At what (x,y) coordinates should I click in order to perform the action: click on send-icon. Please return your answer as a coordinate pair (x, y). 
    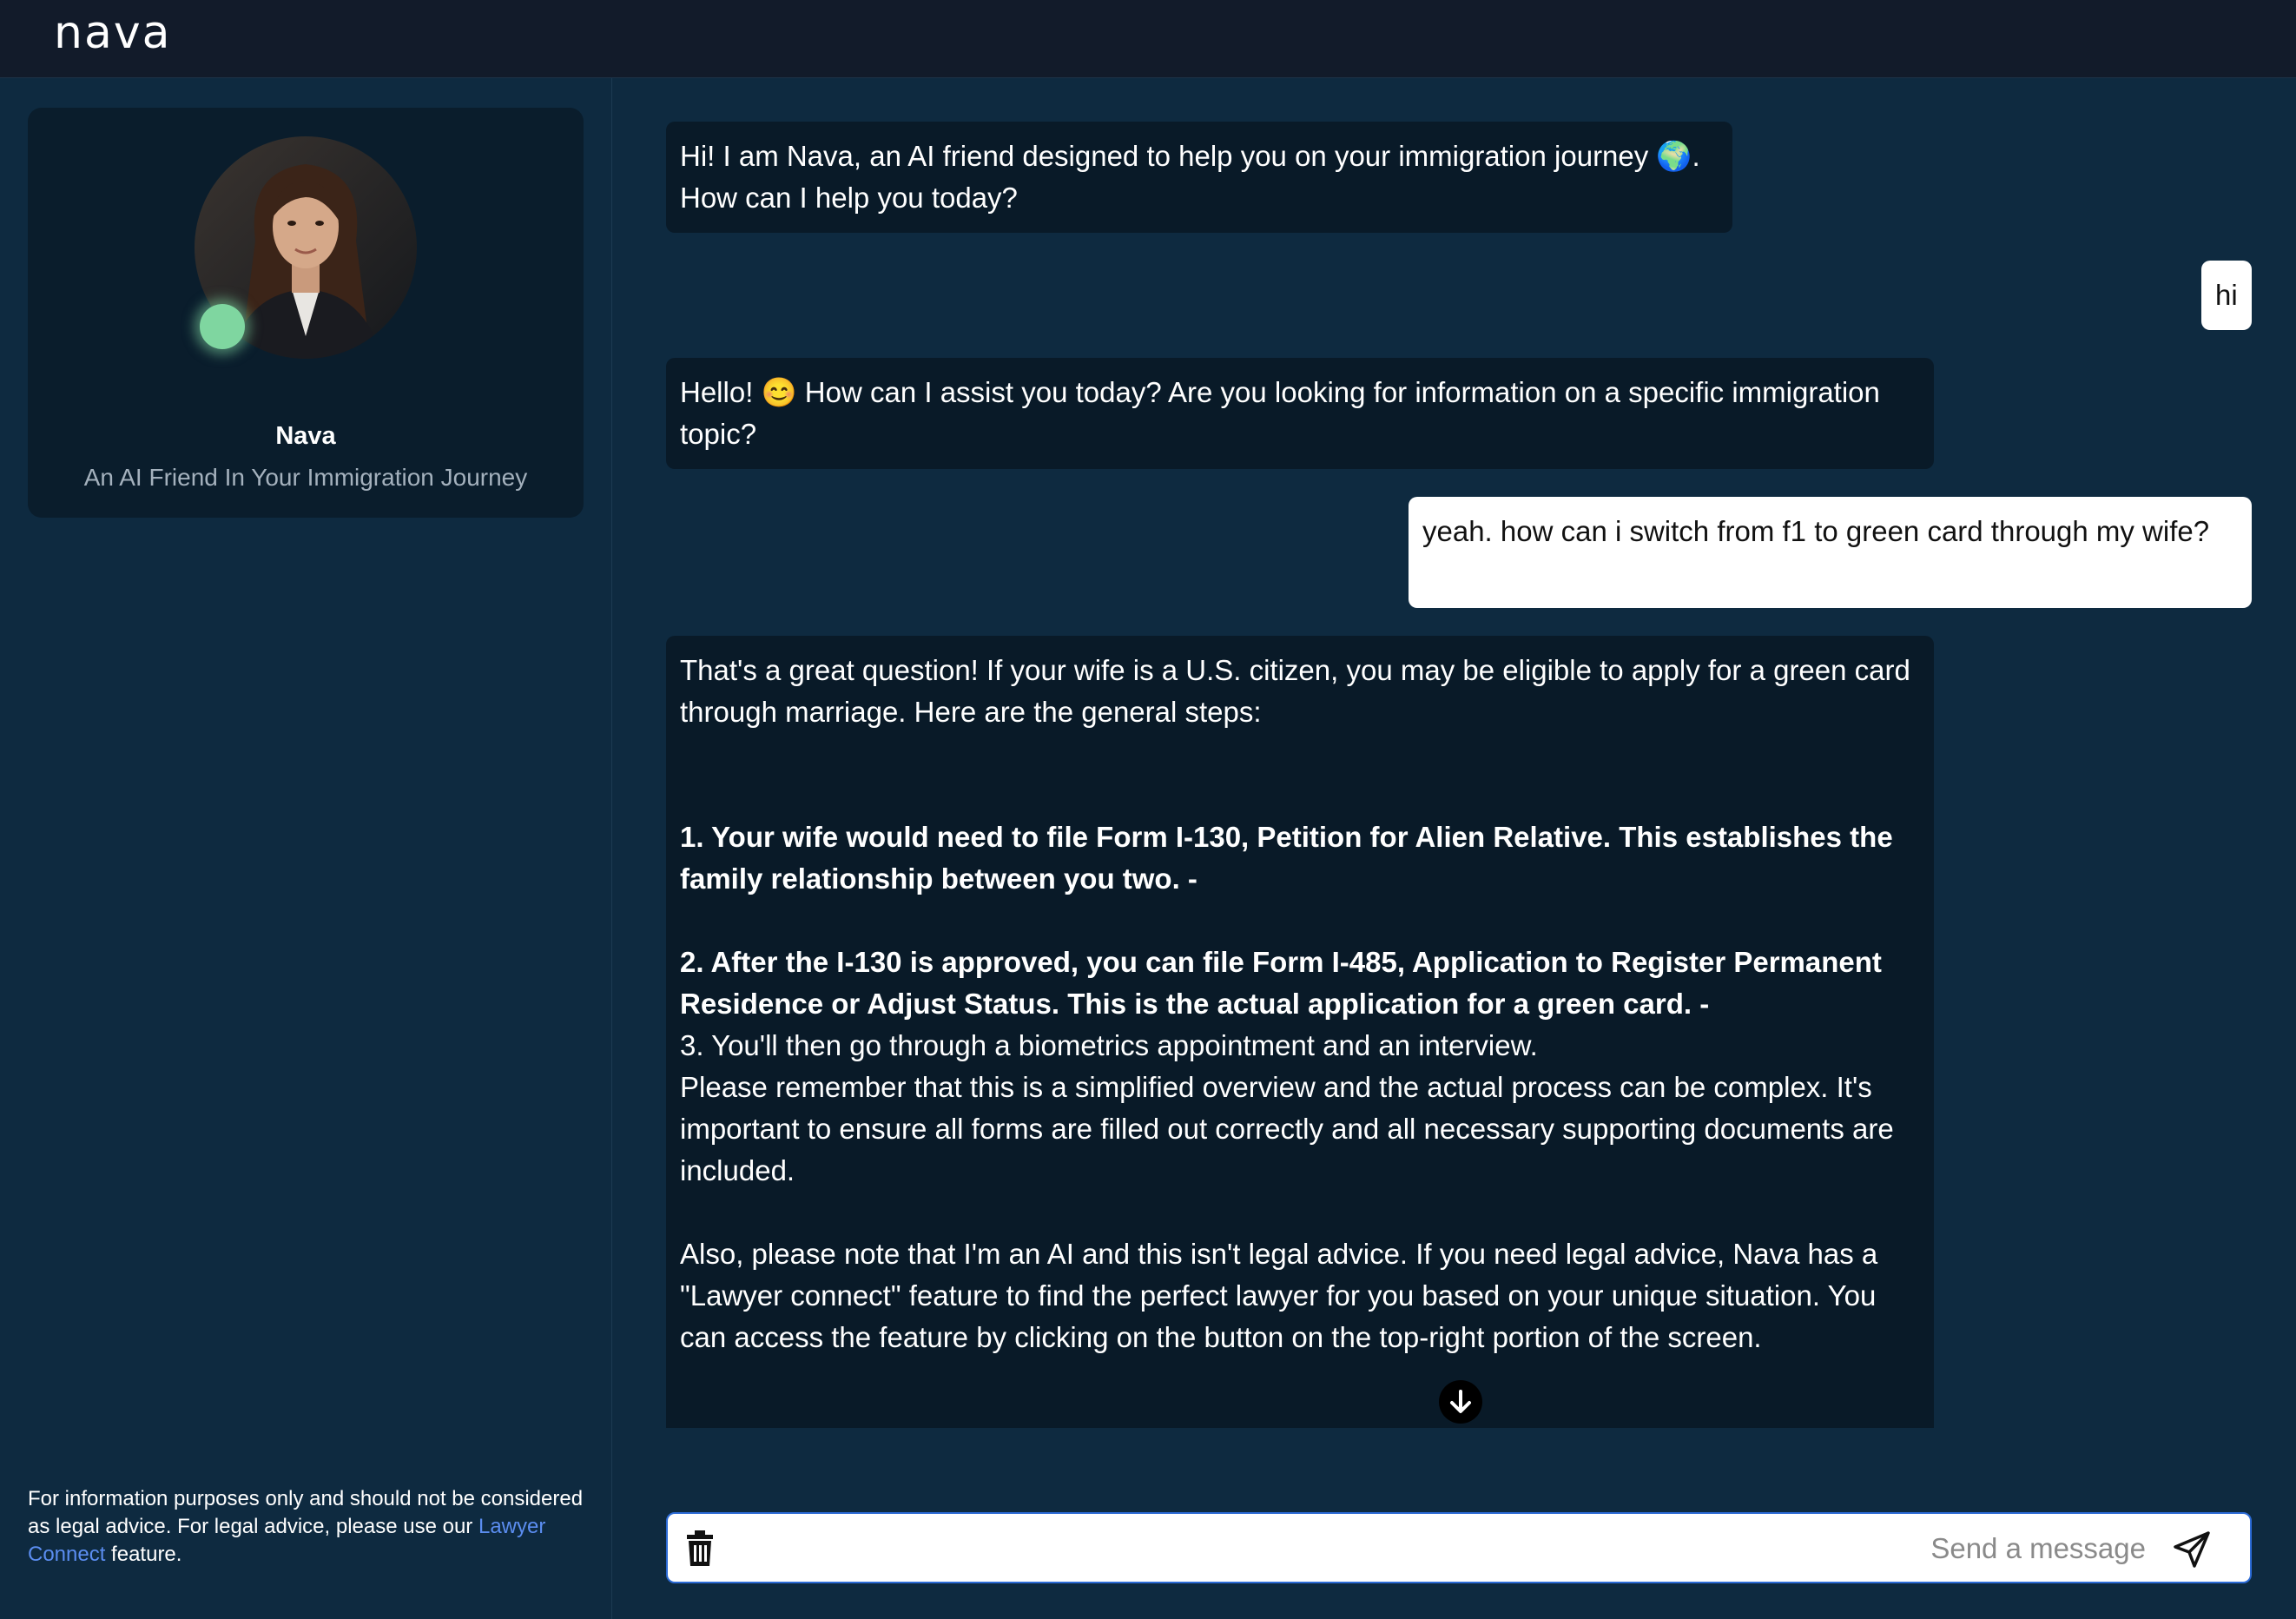
    Looking at the image, I should click on (2192, 1549).